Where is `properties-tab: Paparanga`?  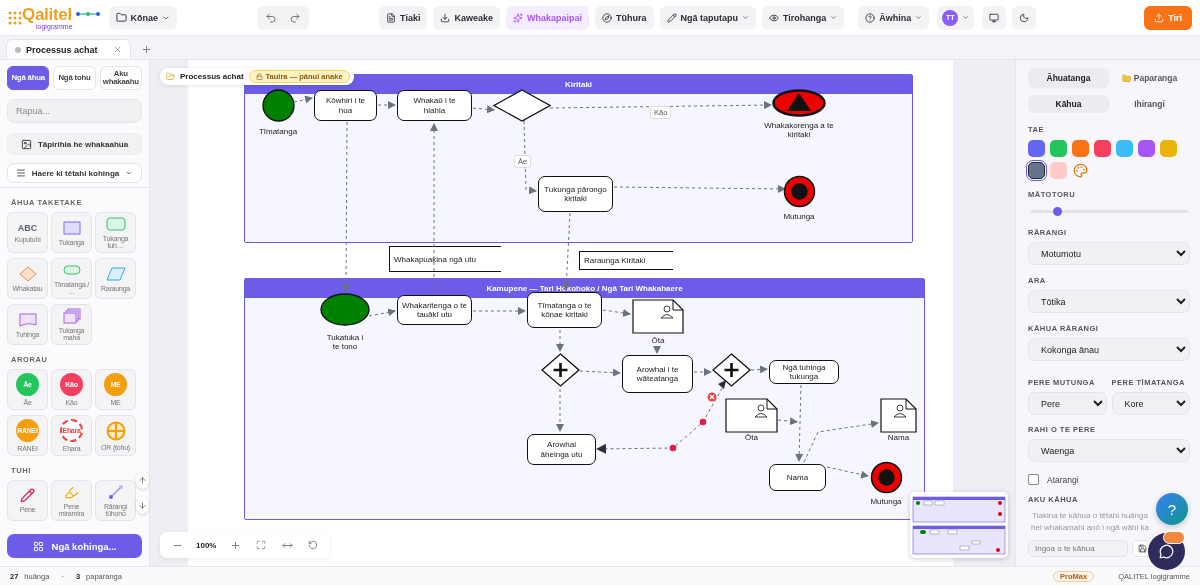
properties-tab: Paparanga is located at coordinates (1149, 78).